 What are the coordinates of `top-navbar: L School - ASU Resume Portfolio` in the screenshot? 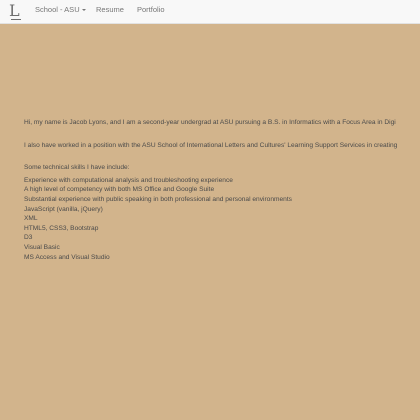 It's located at (210, 12).